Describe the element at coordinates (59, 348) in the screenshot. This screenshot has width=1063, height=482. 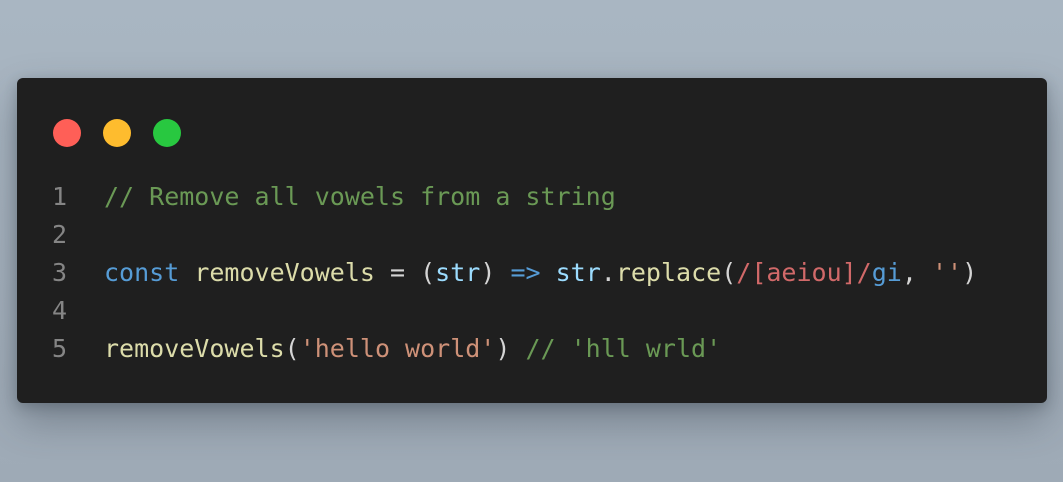
I see `line-number: 5` at that location.